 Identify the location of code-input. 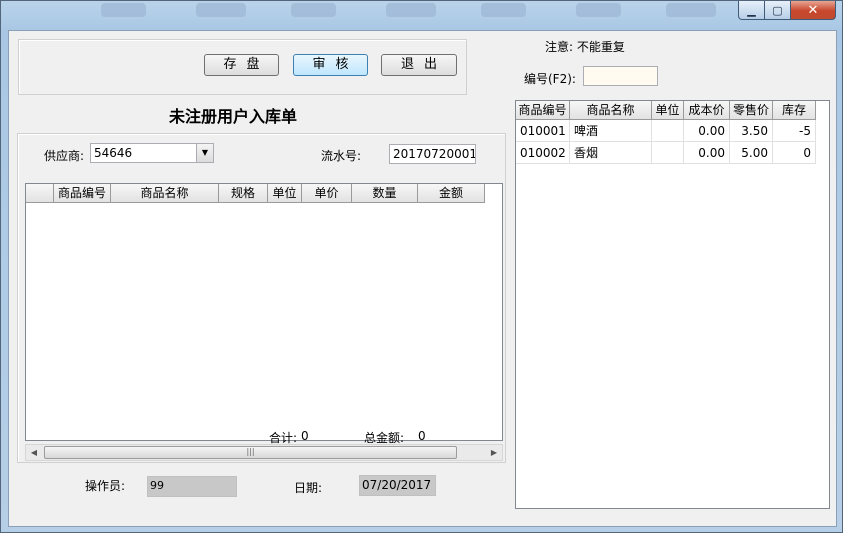
(620, 76).